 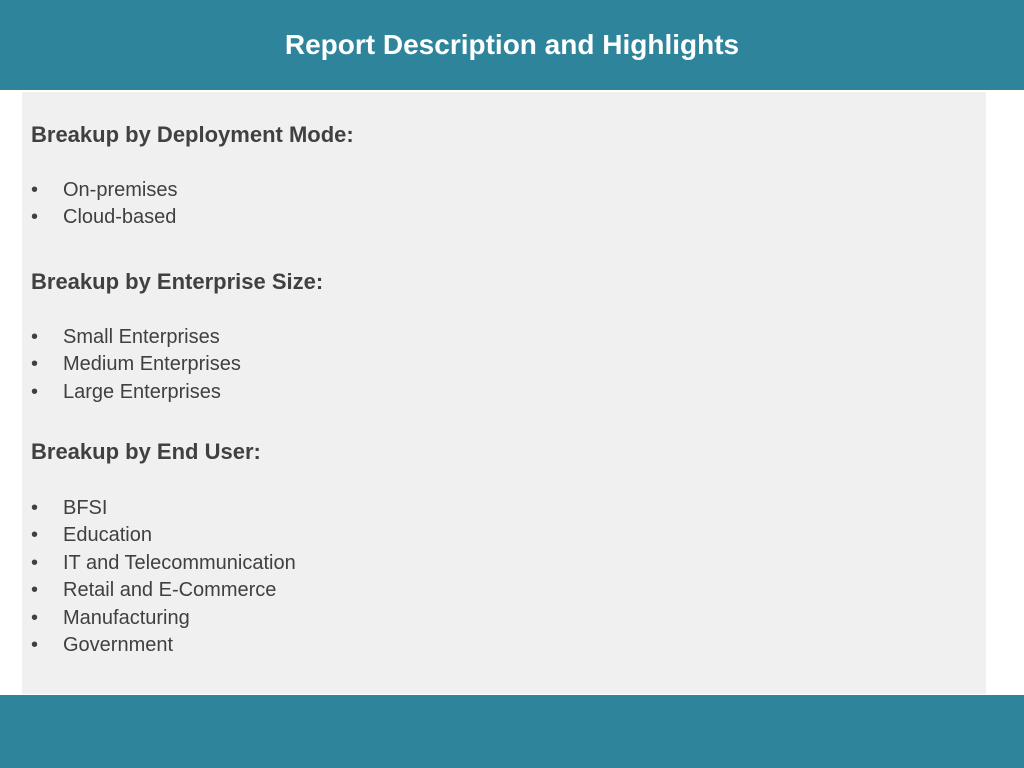 I want to click on list-item-label: Large Enterprises, so click(x=142, y=391).